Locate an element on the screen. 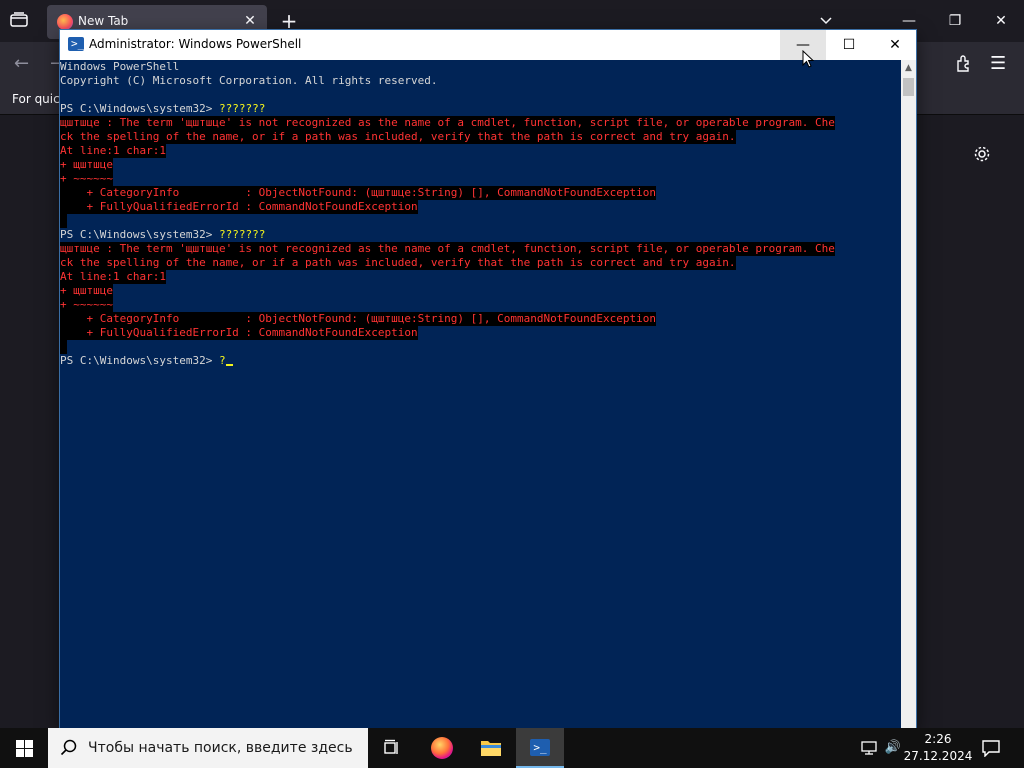 Image resolution: width=1024 pixels, height=768 pixels. firefox-view-icon is located at coordinates (20, 21).